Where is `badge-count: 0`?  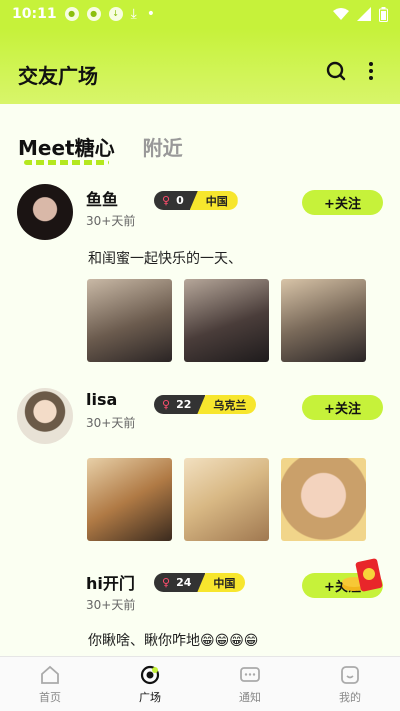
badge-count: 0 is located at coordinates (180, 200).